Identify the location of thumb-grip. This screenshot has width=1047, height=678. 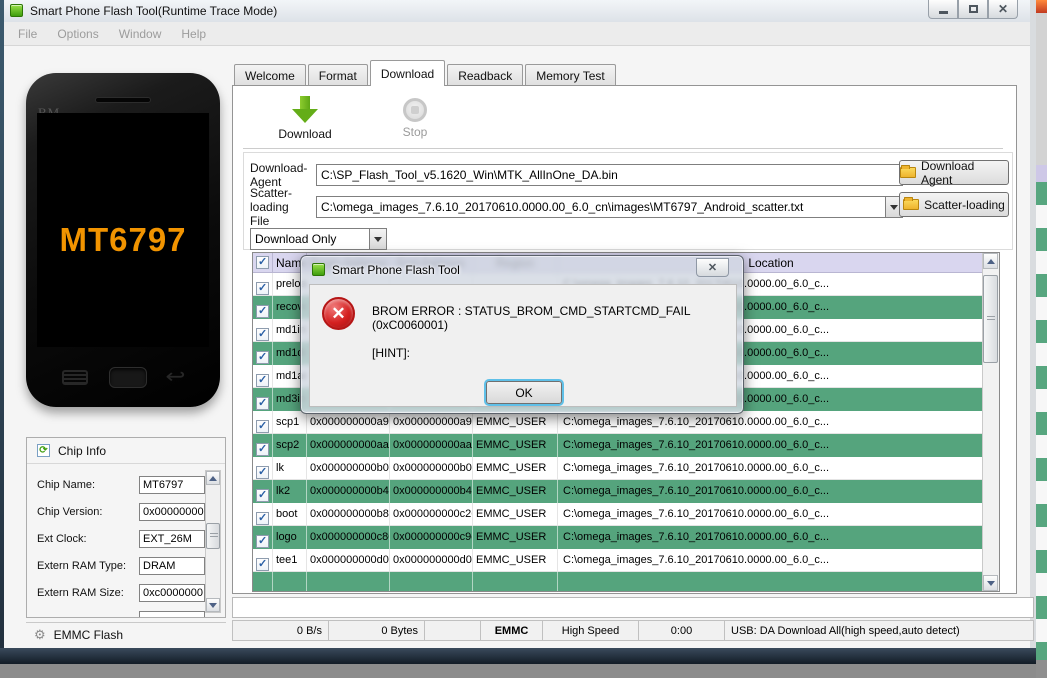
(991, 319).